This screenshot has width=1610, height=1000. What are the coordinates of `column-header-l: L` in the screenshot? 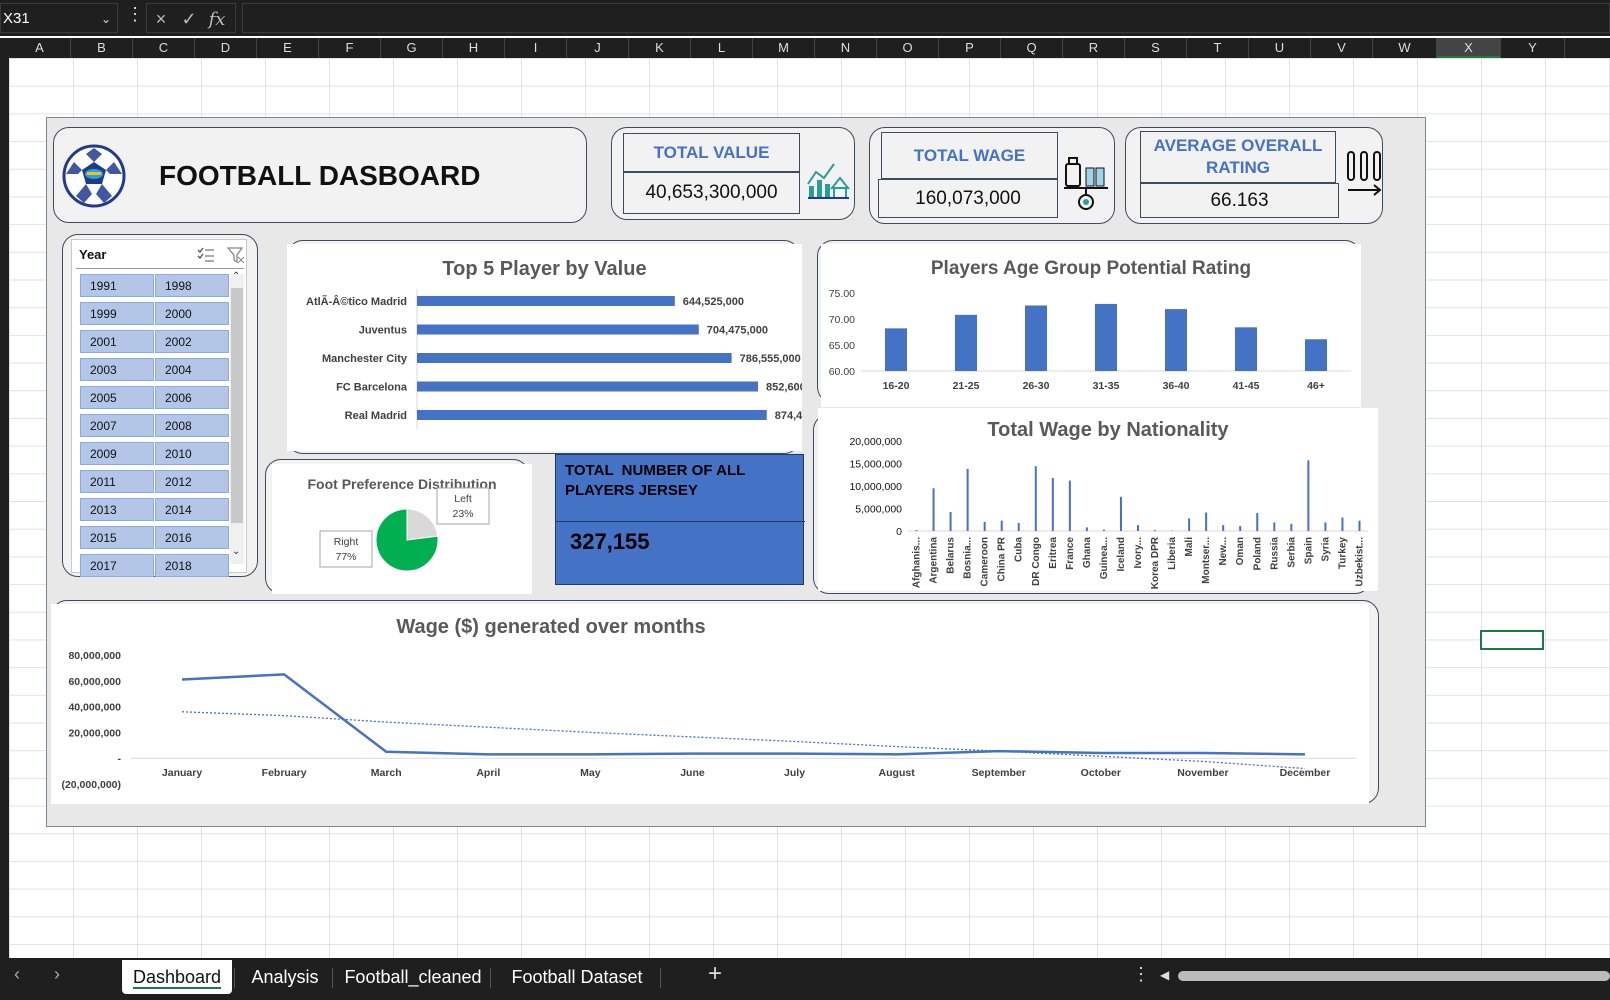 It's located at (722, 48).